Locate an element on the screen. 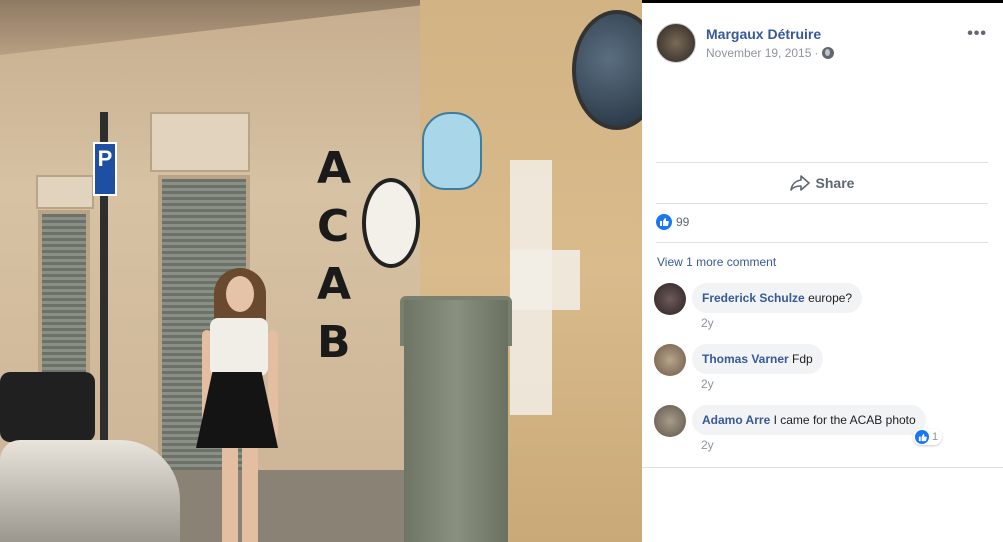 This screenshot has width=1003, height=542. comment-reaction-count: 1 is located at coordinates (935, 437).